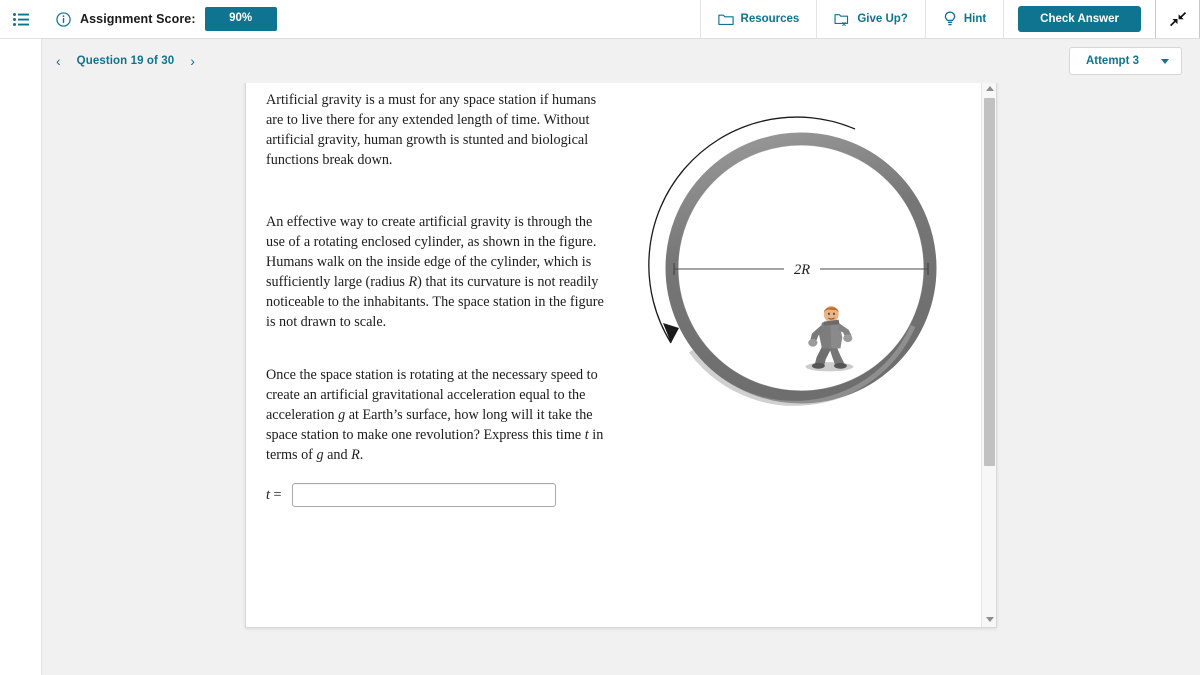  I want to click on answer-row: t =, so click(411, 495).